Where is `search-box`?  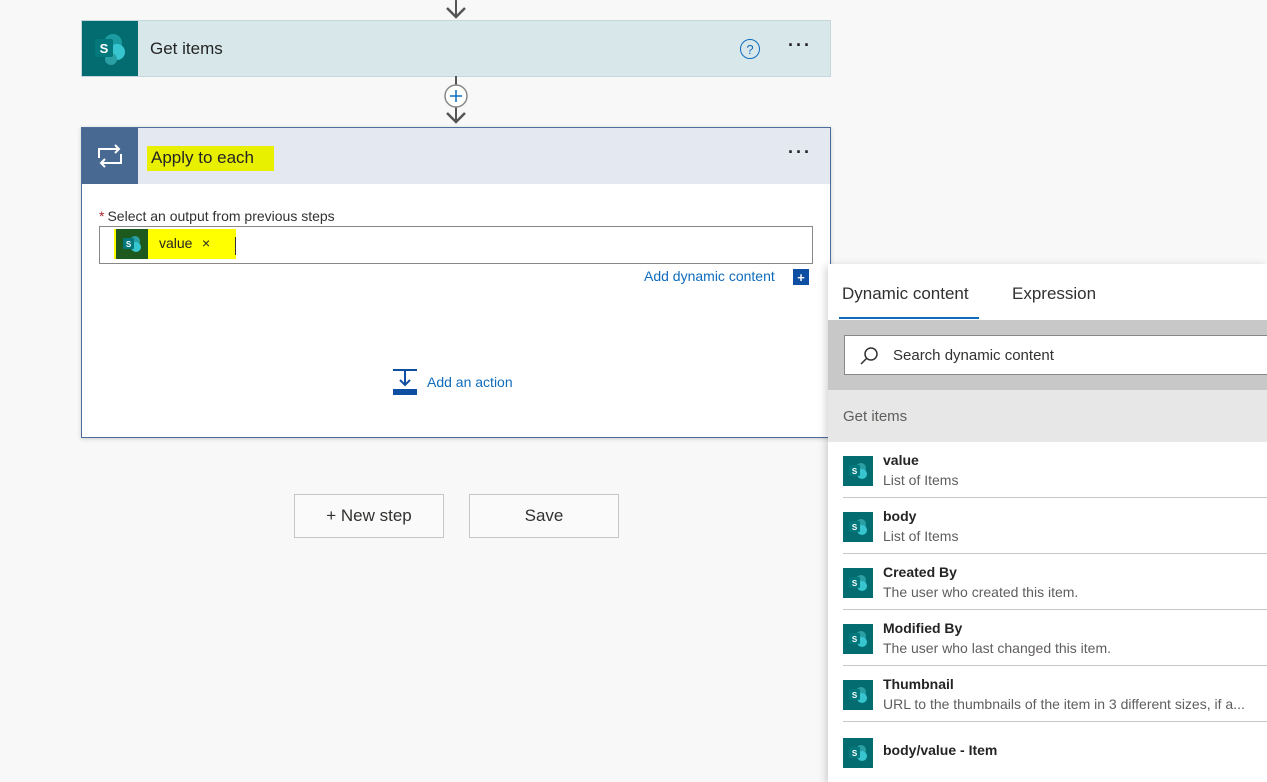 search-box is located at coordinates (1055, 355).